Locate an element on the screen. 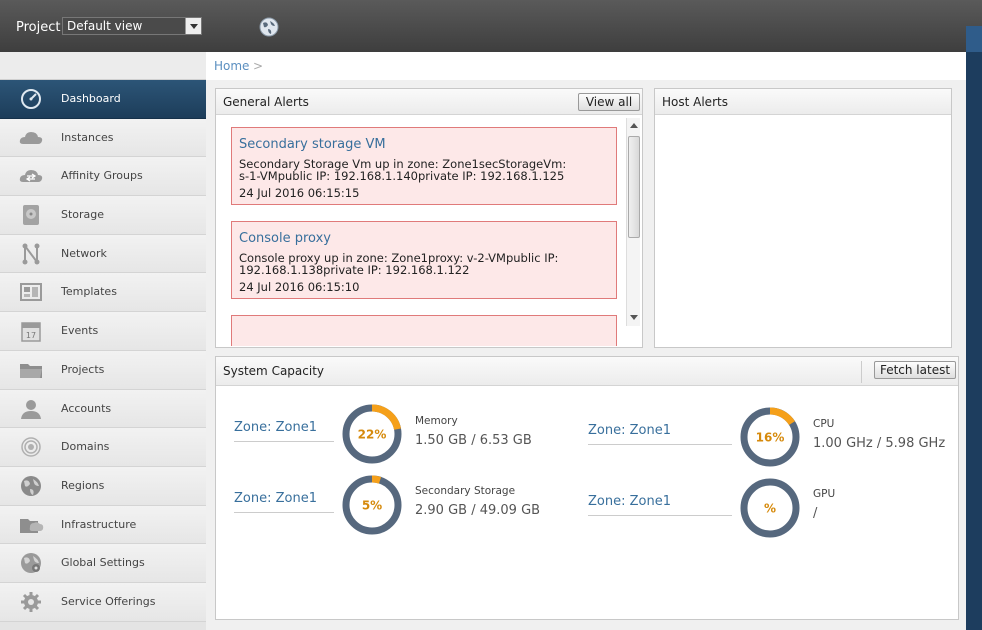  sidebar-item-label: Domains is located at coordinates (85, 447).